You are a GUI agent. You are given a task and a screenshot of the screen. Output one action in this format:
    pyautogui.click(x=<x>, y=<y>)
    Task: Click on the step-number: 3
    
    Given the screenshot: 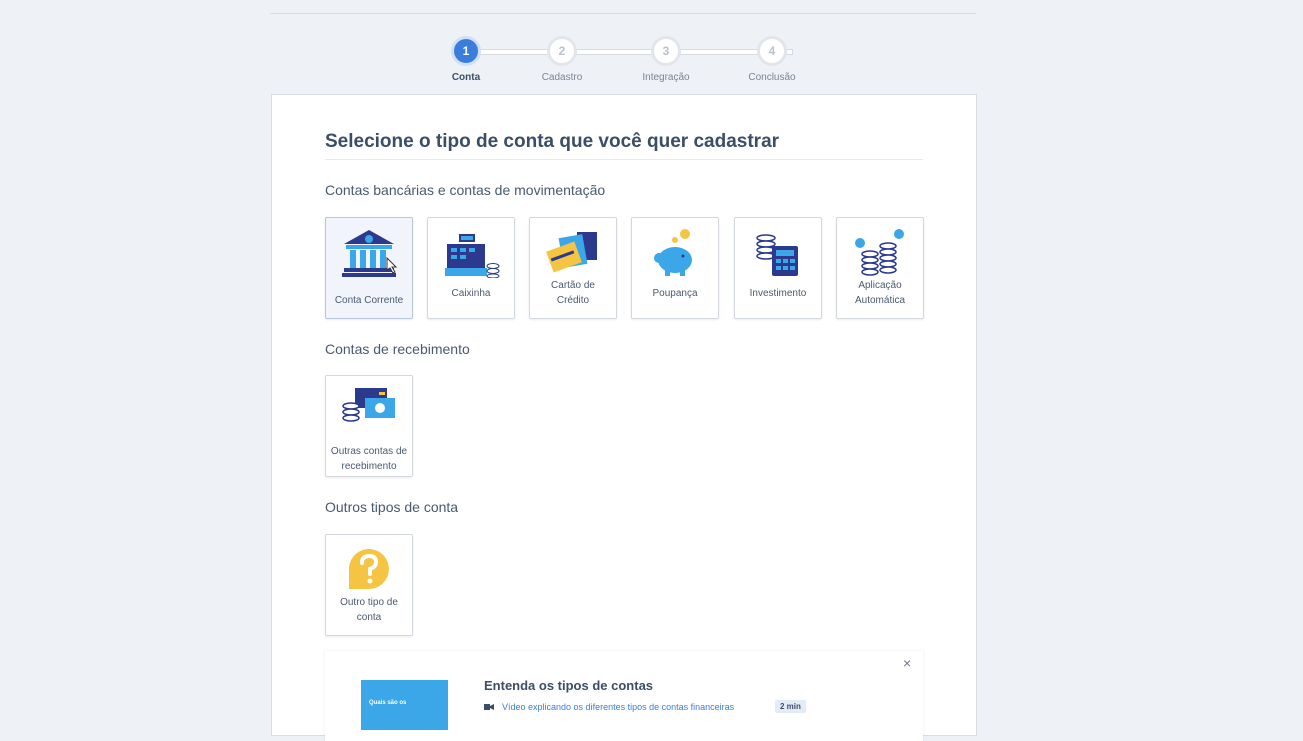 What is the action you would take?
    pyautogui.click(x=666, y=51)
    